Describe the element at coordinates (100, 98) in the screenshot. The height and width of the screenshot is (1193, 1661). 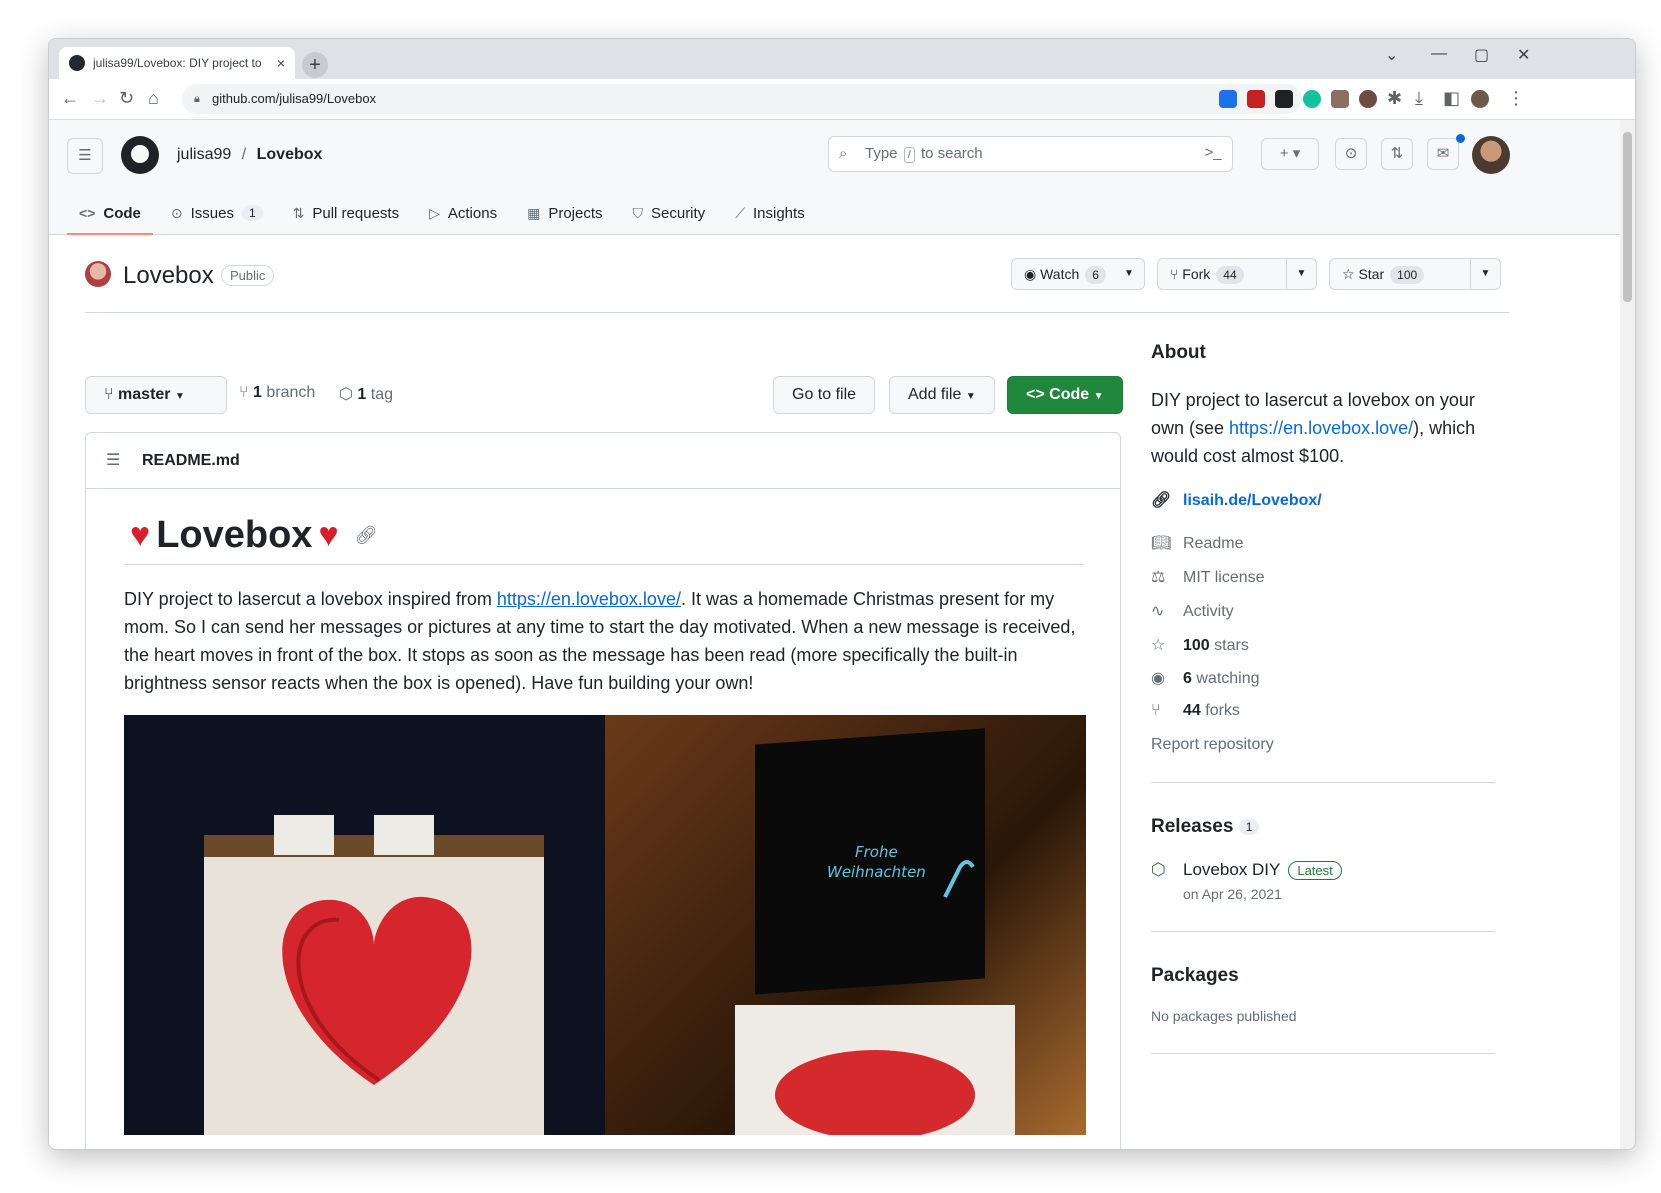
I see `forward-icon: →` at that location.